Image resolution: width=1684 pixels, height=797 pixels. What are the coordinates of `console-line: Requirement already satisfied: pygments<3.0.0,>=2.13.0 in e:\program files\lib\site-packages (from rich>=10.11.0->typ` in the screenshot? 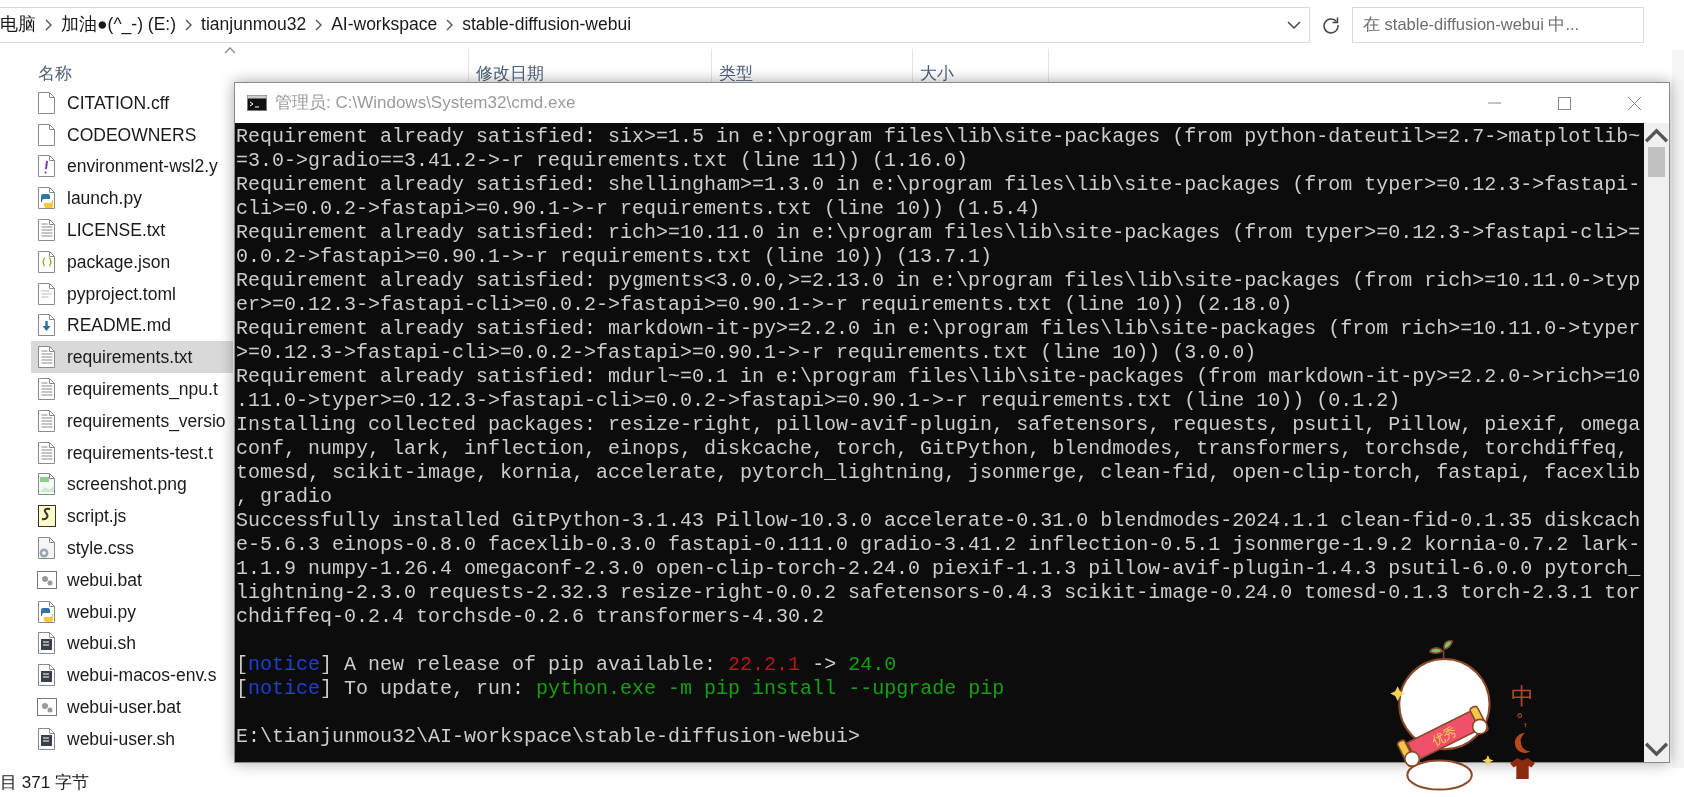 It's located at (938, 281).